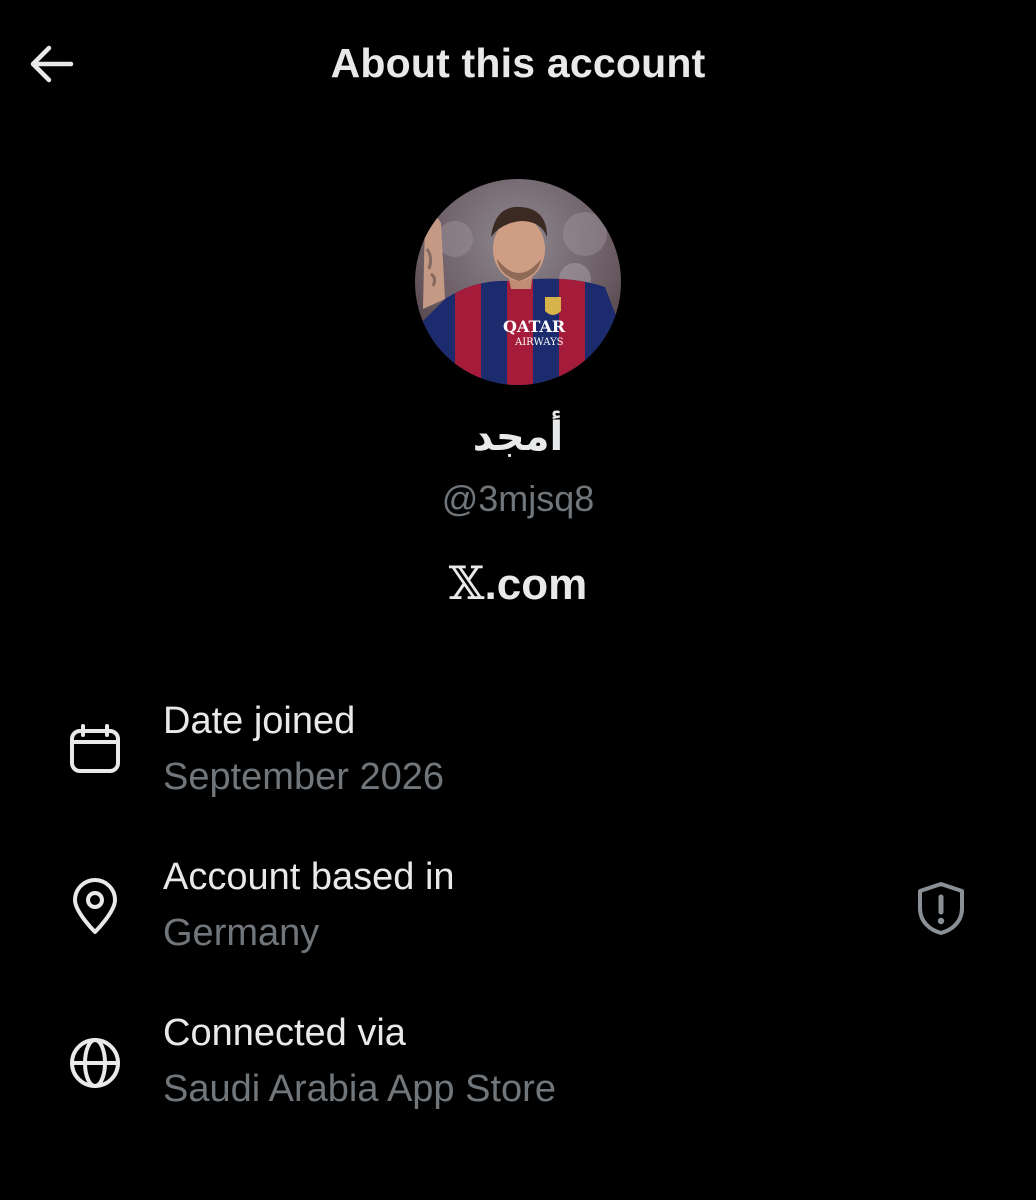 The width and height of the screenshot is (1036, 1200). I want to click on location-info-button, so click(941, 908).